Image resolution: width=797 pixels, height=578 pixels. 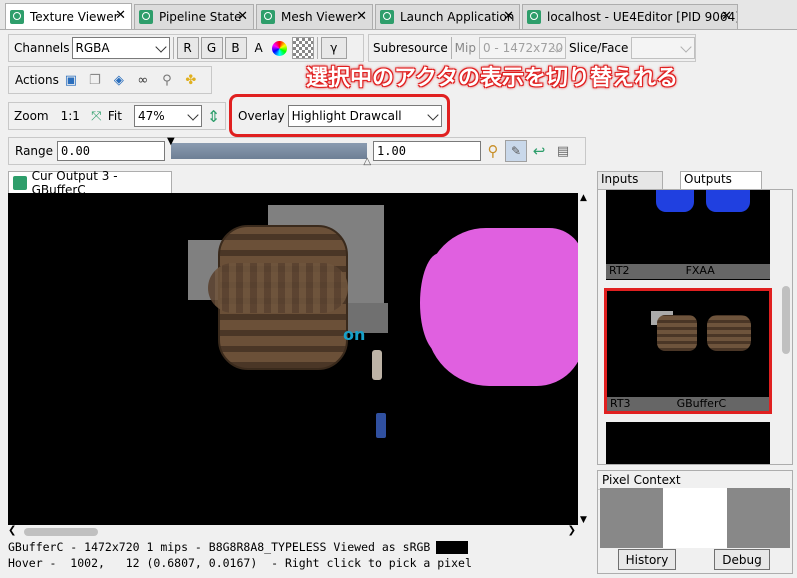 I want to click on tab-localhost: localhost - UE4Editor [PID 9064] ✕, so click(x=630, y=16).